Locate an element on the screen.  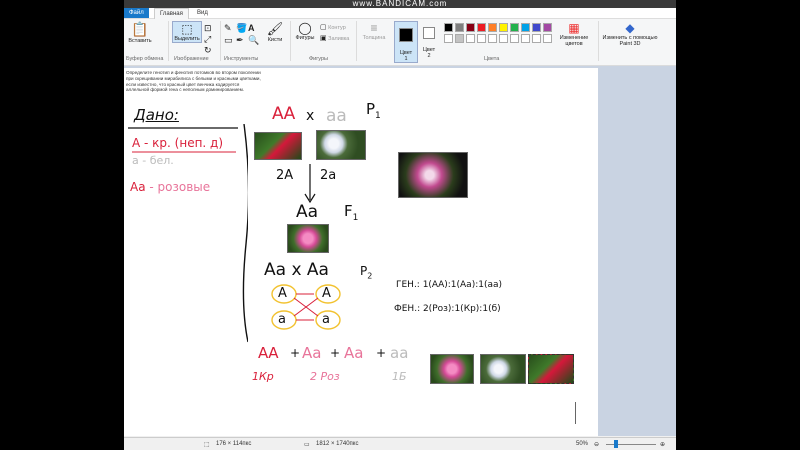
note-p1-label: P1 is located at coordinates (373, 110).